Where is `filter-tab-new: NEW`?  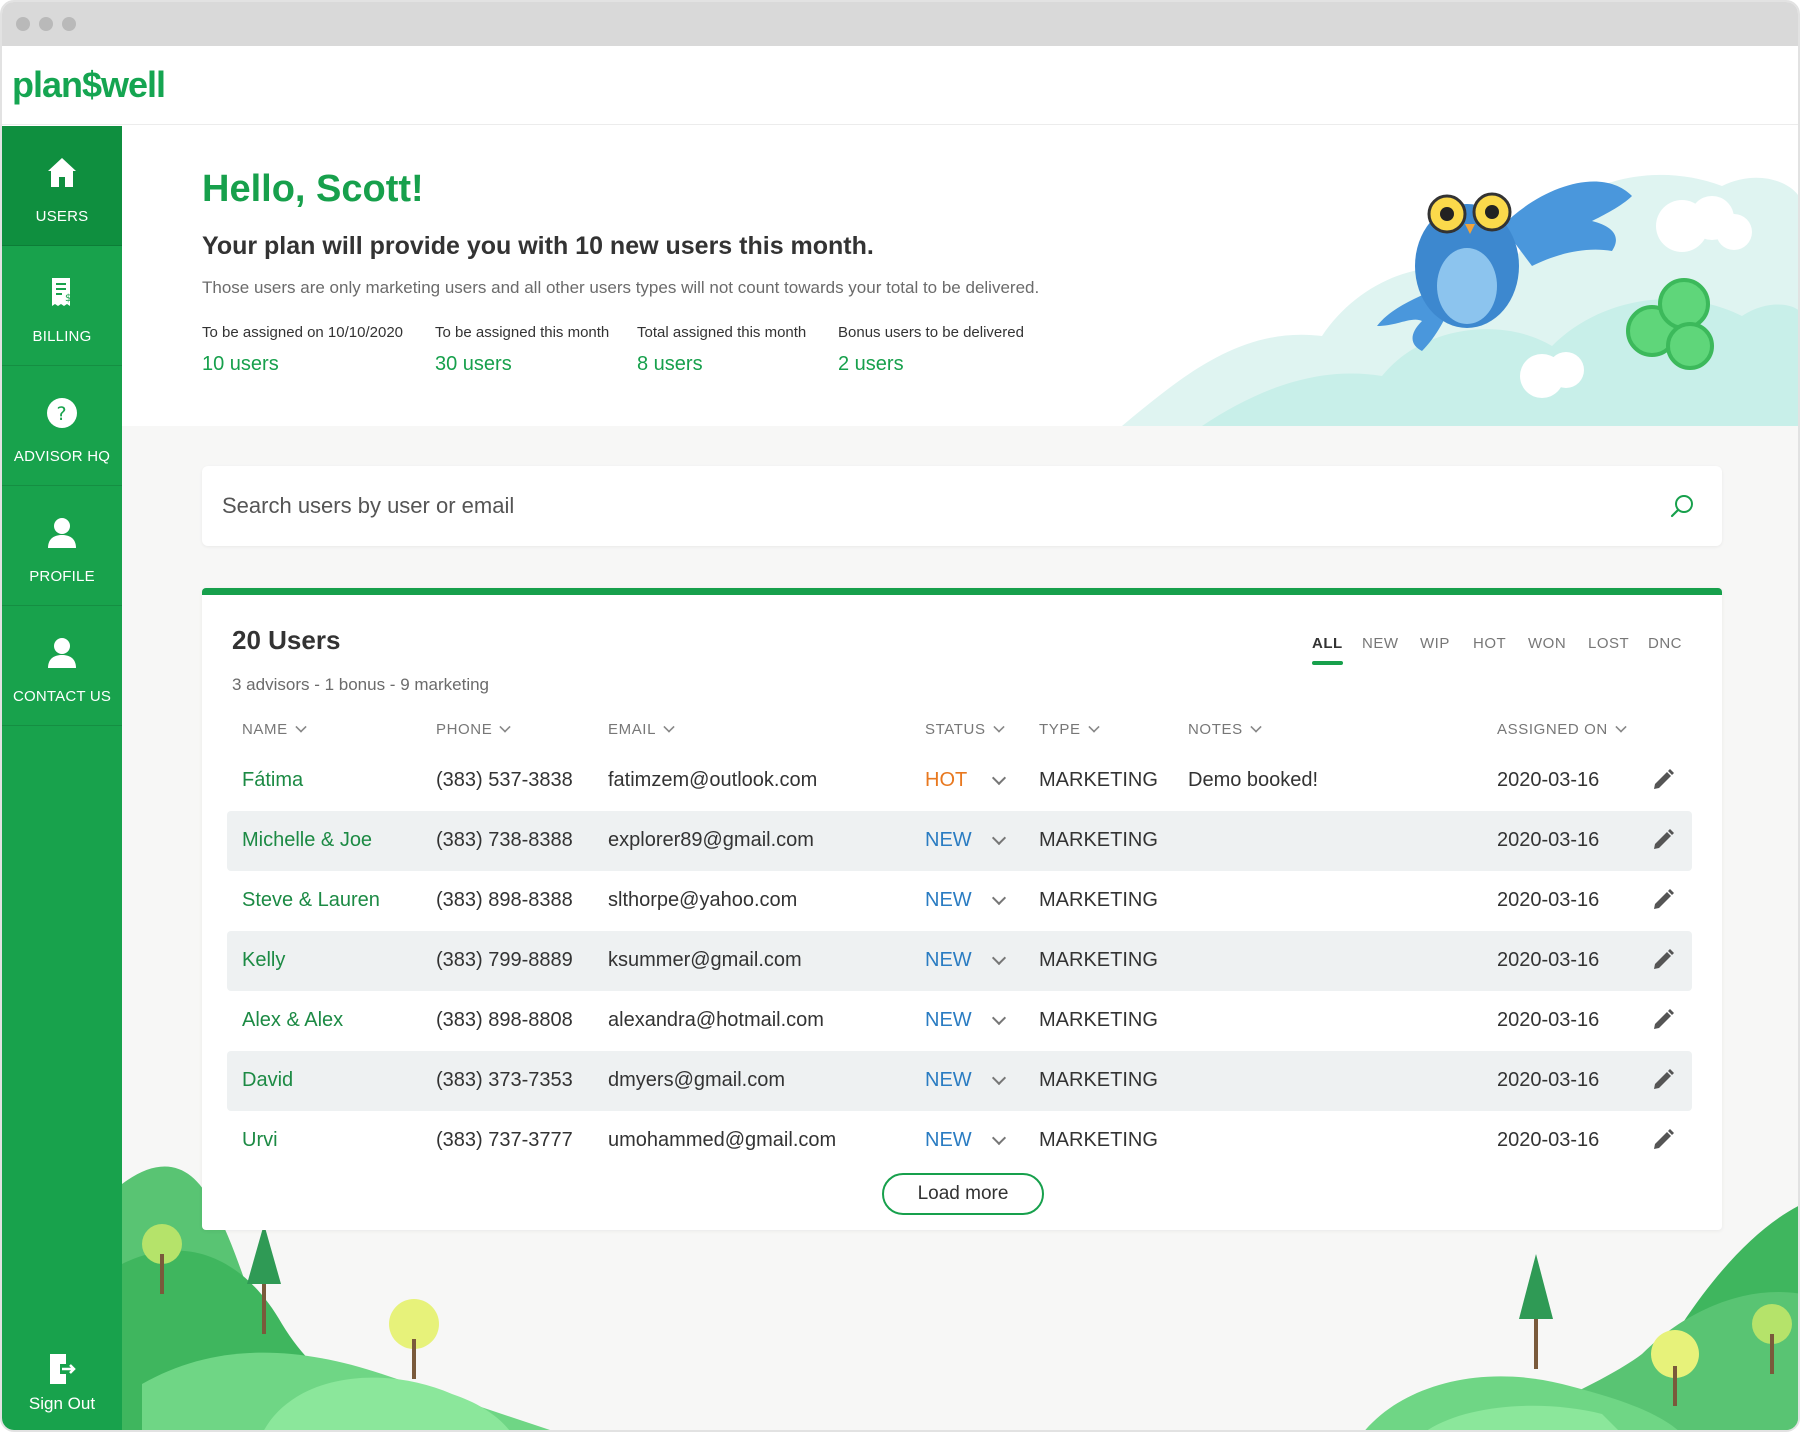 filter-tab-new: NEW is located at coordinates (1380, 643).